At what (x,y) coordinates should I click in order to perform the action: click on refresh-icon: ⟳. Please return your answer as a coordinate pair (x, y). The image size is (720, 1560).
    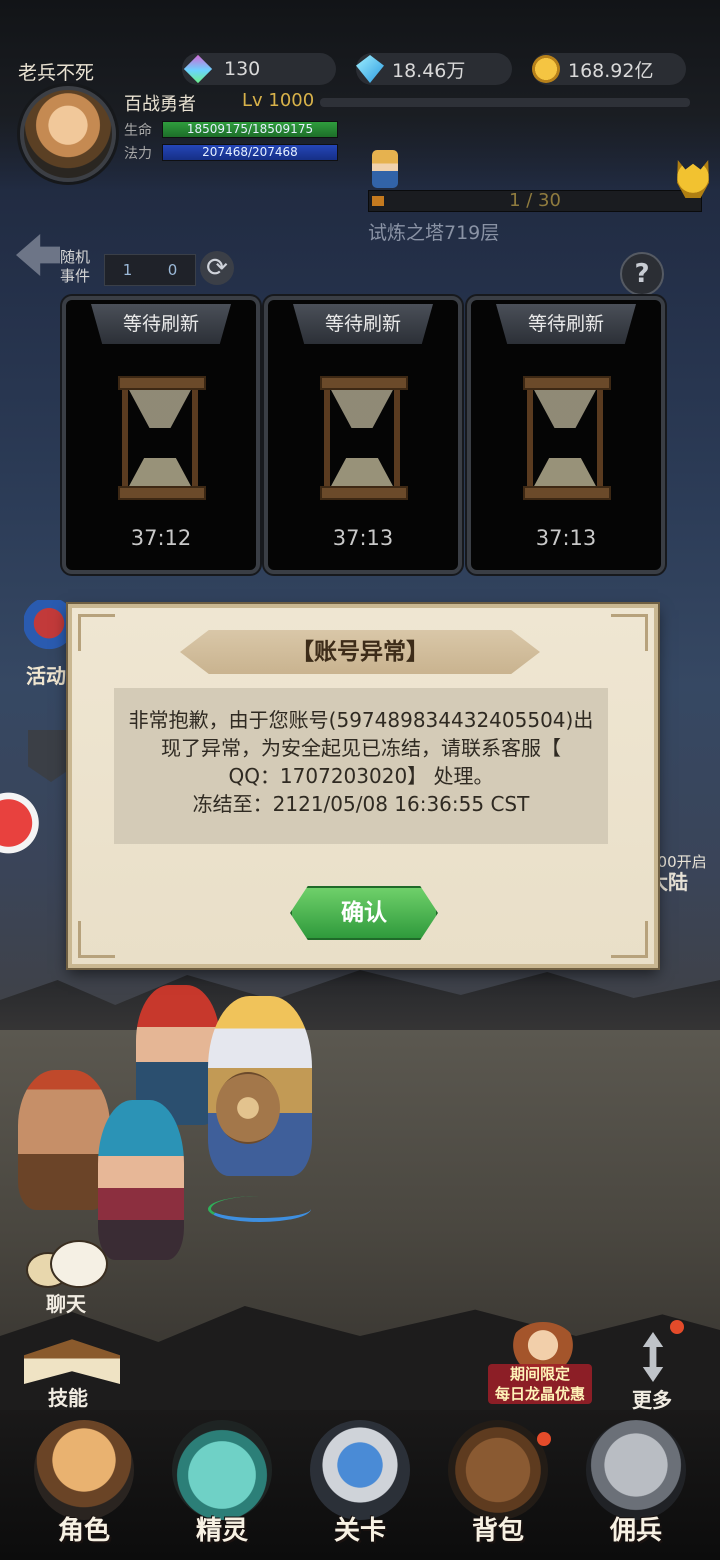
    Looking at the image, I should click on (217, 268).